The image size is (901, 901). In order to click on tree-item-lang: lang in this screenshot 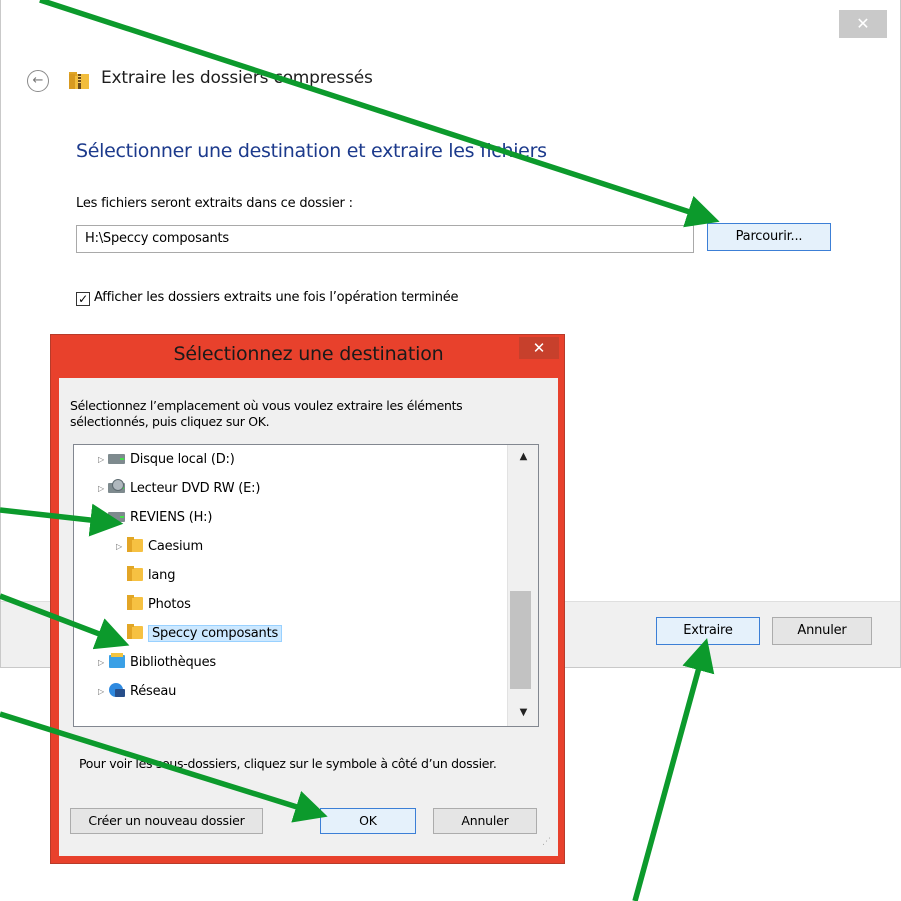, I will do `click(150, 577)`.